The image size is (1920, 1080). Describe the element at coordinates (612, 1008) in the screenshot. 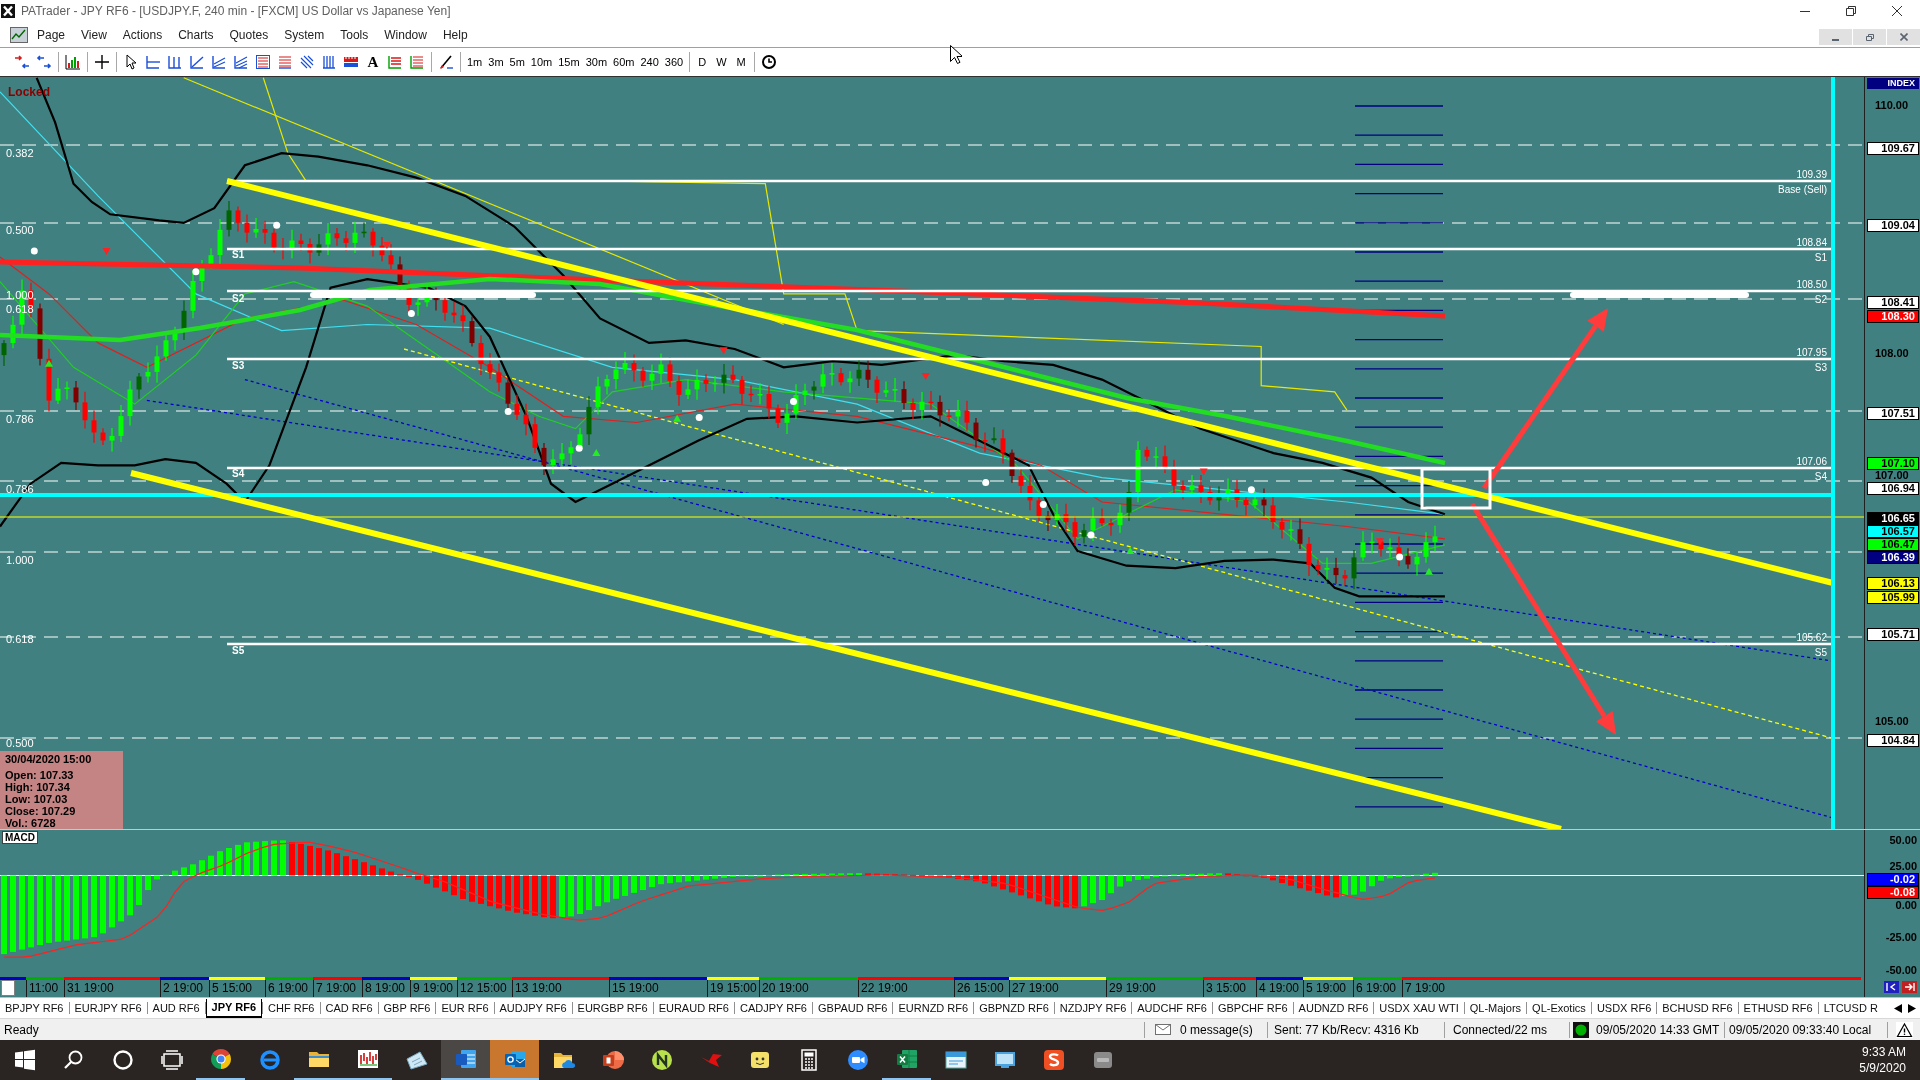

I see `tab: EURGBP RF6` at that location.